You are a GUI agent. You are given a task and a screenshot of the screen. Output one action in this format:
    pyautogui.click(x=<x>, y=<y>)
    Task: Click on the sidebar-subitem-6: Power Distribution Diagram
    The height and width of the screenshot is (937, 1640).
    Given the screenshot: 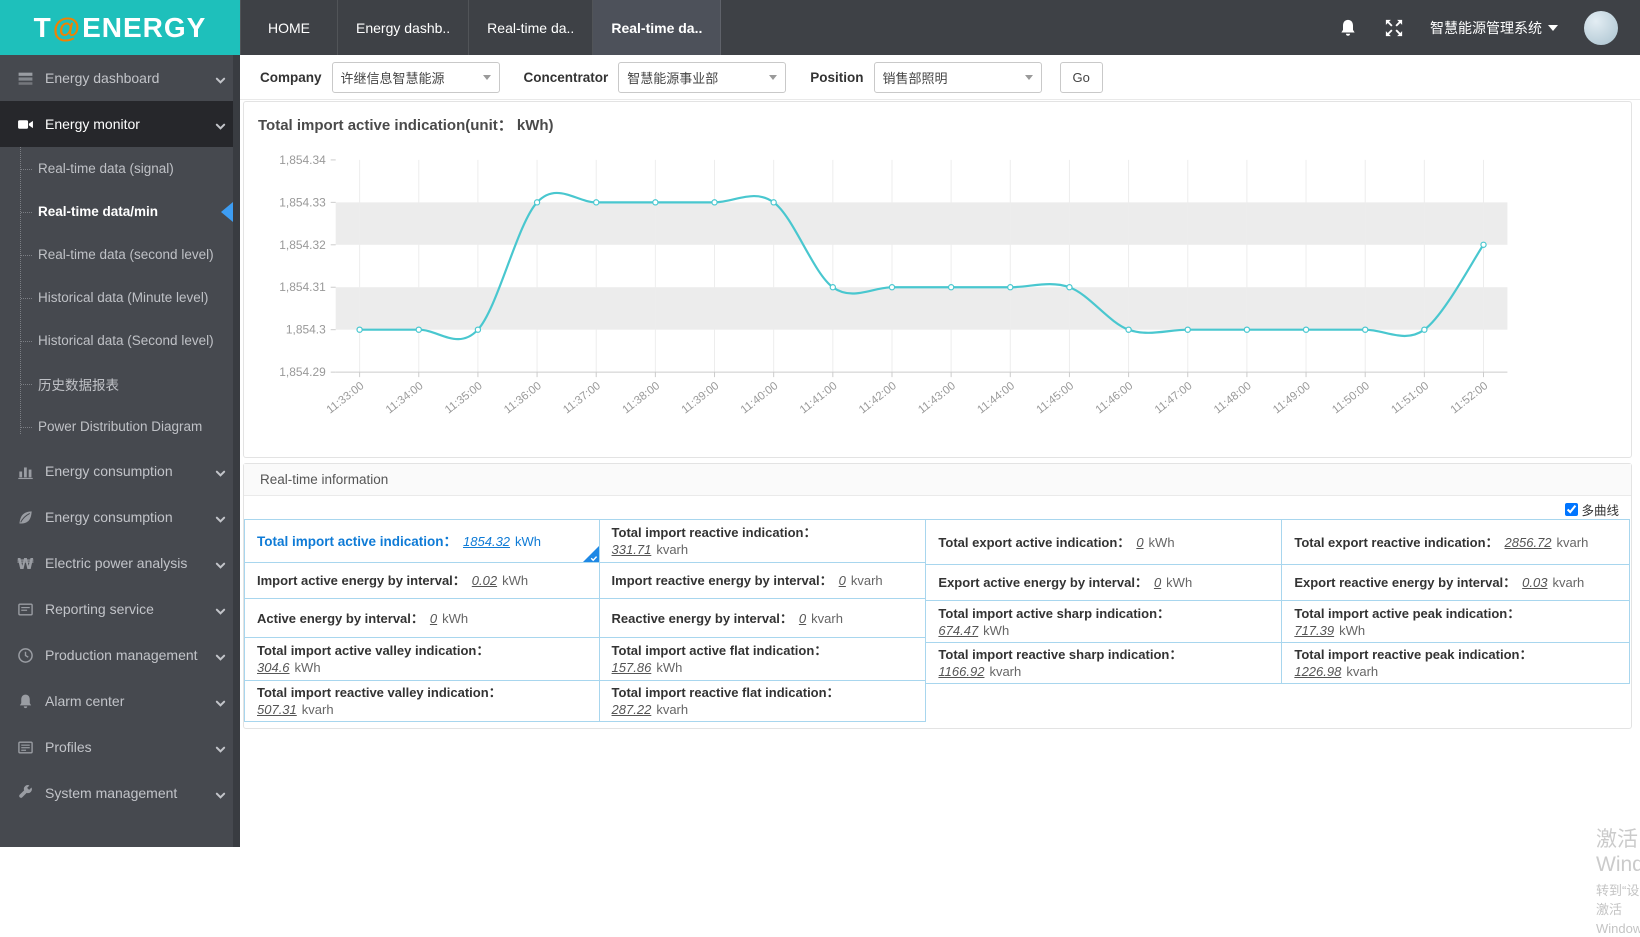 What is the action you would take?
    pyautogui.click(x=120, y=426)
    